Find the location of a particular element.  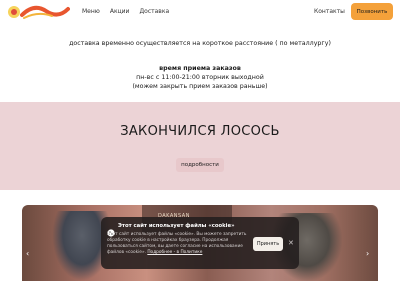

logo is located at coordinates (38, 12).